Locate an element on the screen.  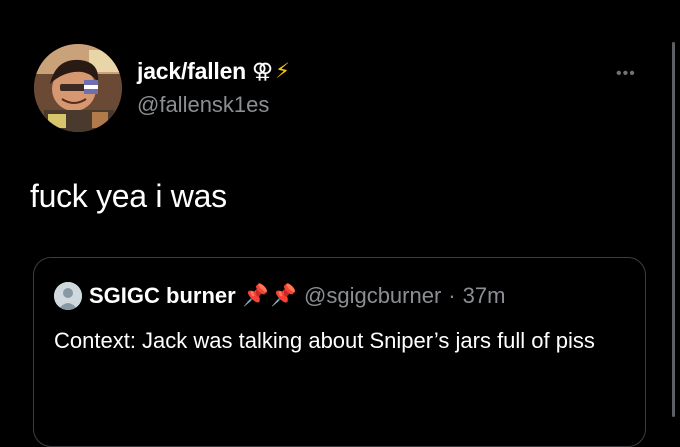
avatar-illustration is located at coordinates (78, 88).